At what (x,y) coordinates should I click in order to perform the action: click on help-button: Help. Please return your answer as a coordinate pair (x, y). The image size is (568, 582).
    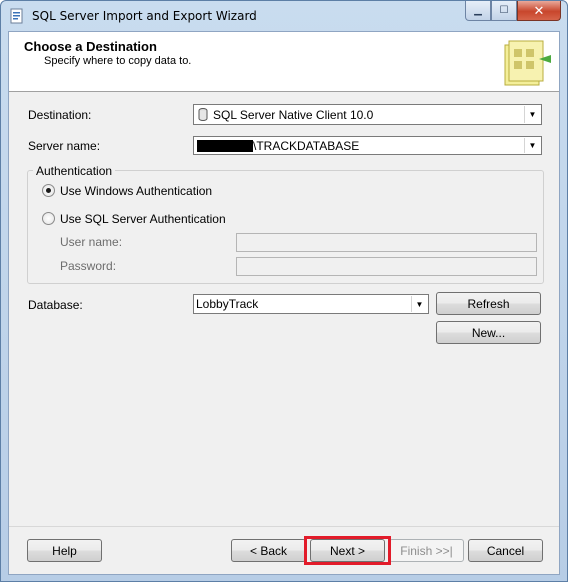
    Looking at the image, I should click on (64, 550).